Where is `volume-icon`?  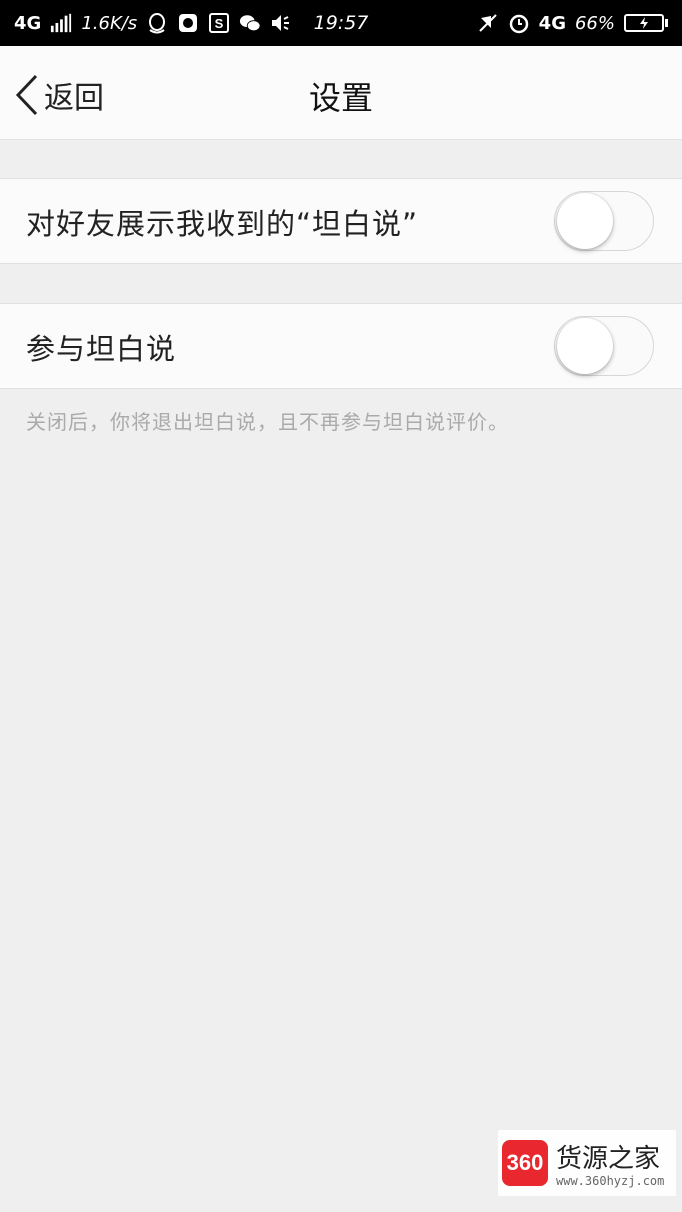 volume-icon is located at coordinates (281, 23).